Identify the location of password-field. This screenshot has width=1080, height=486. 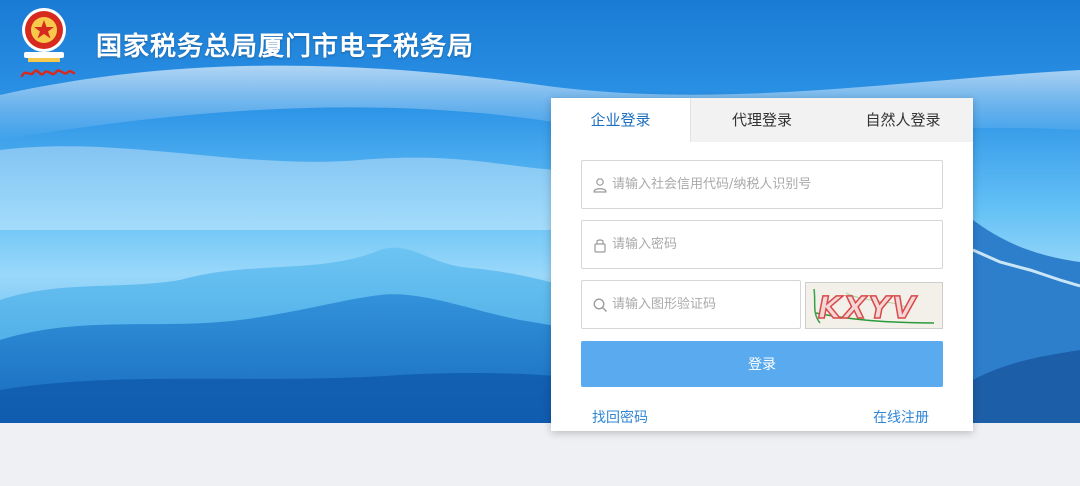
(762, 244).